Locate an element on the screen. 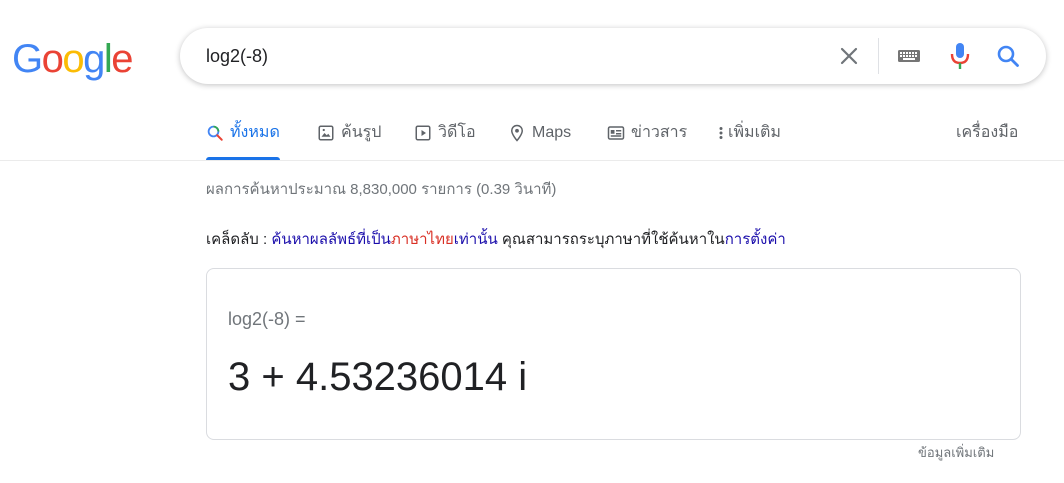  tab-images: ค้นรูป is located at coordinates (349, 134).